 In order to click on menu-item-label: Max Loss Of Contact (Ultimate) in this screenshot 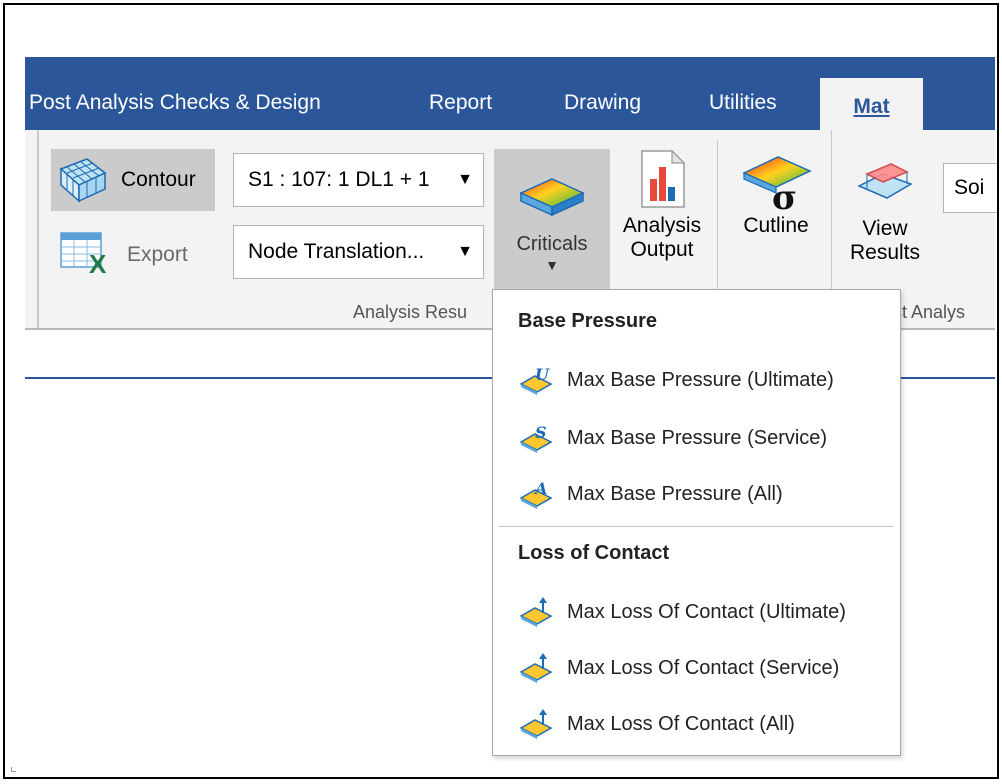, I will do `click(706, 611)`.